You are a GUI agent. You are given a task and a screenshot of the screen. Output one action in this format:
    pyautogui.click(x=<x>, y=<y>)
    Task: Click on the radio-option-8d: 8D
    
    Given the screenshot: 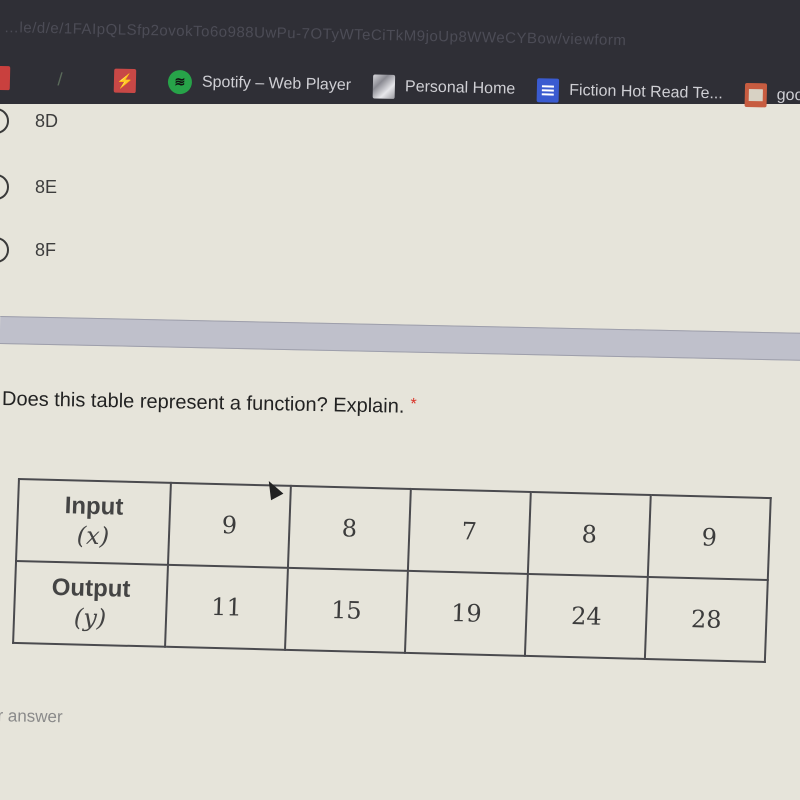 What is the action you would take?
    pyautogui.click(x=29, y=121)
    